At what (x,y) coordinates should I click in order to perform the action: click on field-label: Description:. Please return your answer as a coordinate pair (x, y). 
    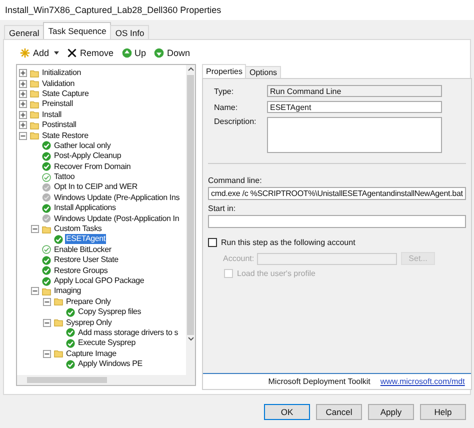
    Looking at the image, I should click on (235, 121).